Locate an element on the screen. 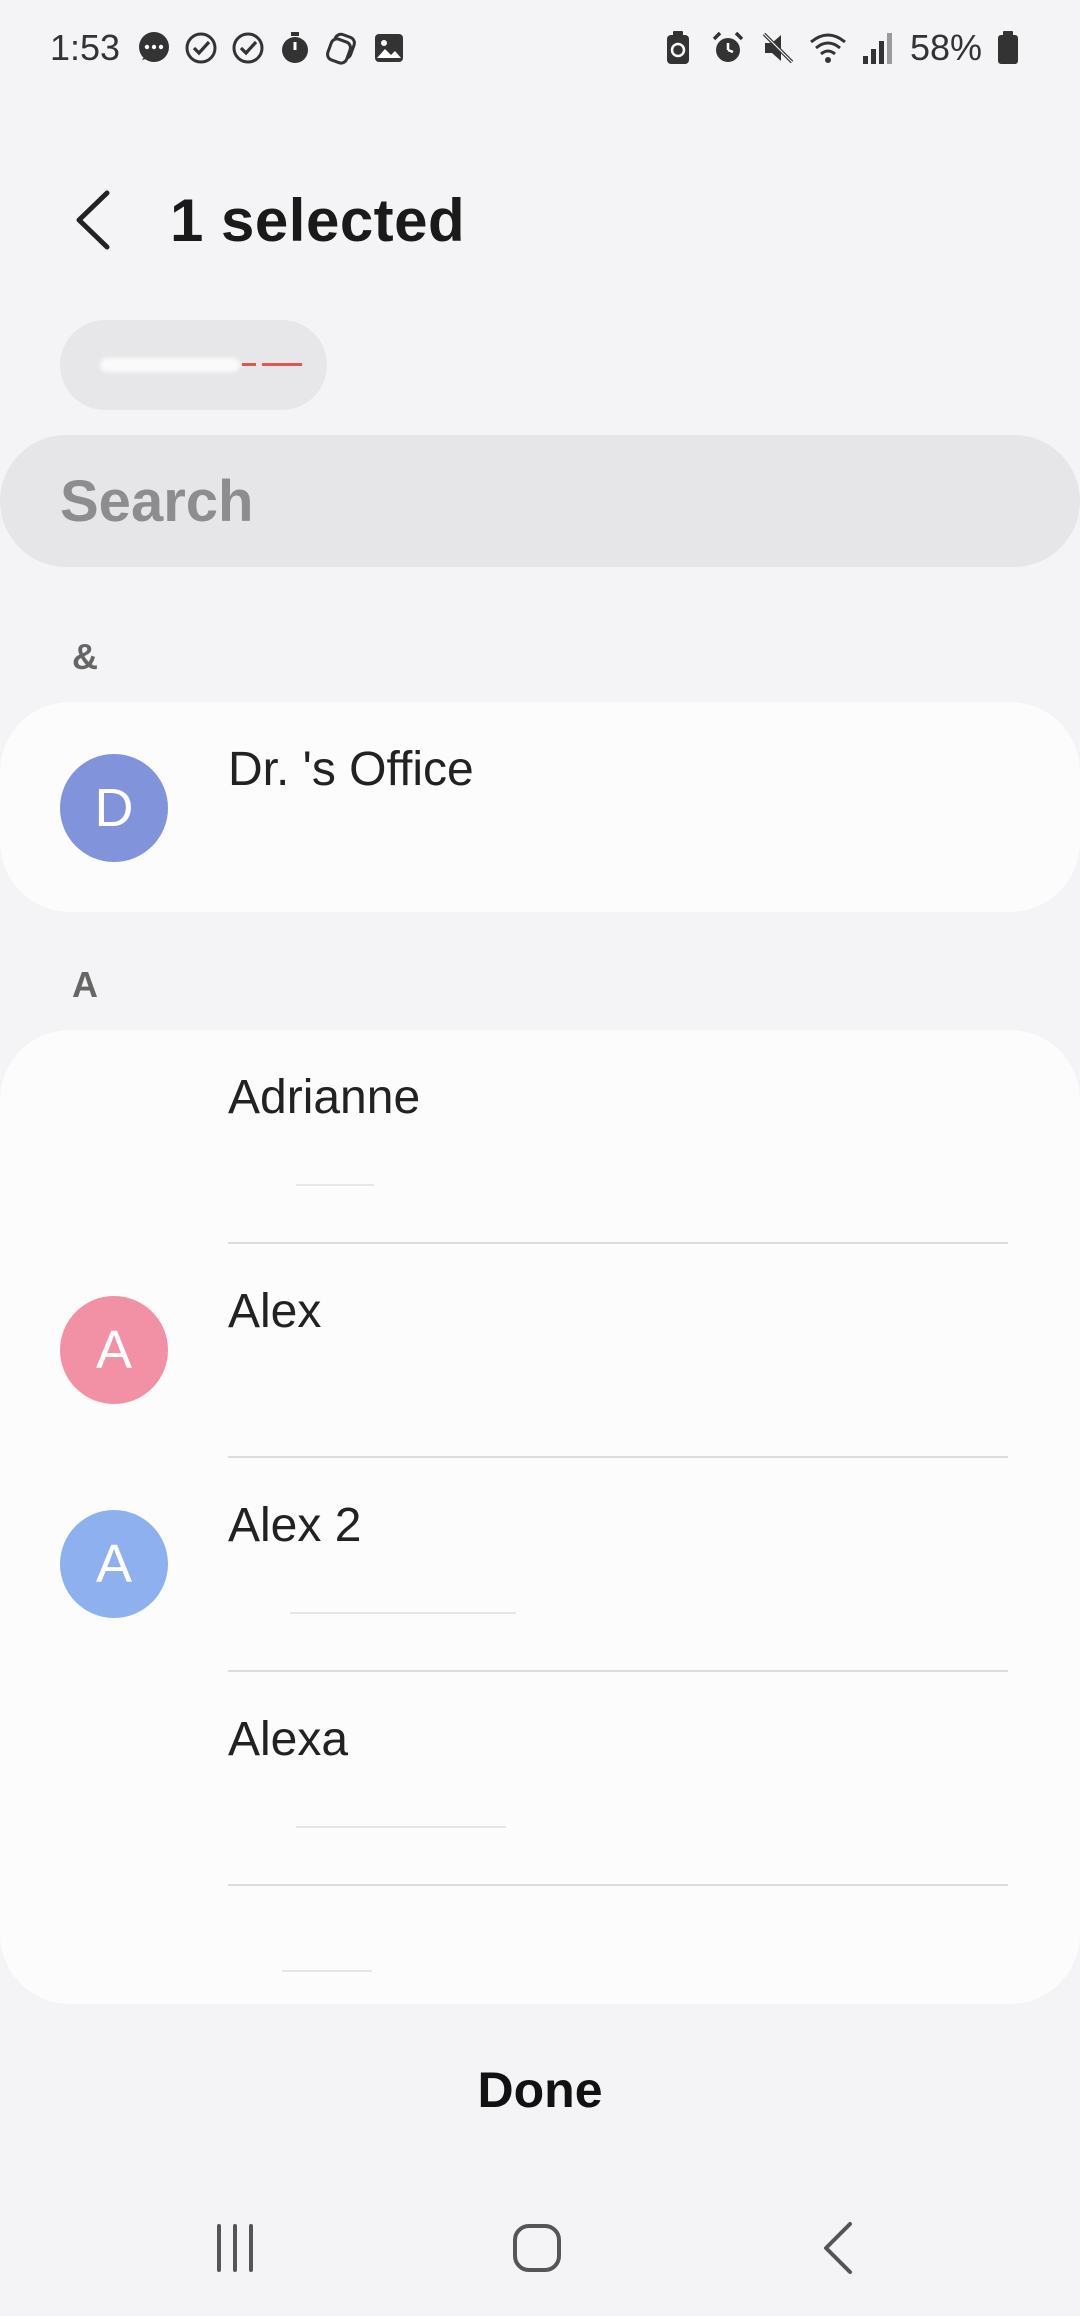  status-bar-right: 58% is located at coordinates (842, 48).